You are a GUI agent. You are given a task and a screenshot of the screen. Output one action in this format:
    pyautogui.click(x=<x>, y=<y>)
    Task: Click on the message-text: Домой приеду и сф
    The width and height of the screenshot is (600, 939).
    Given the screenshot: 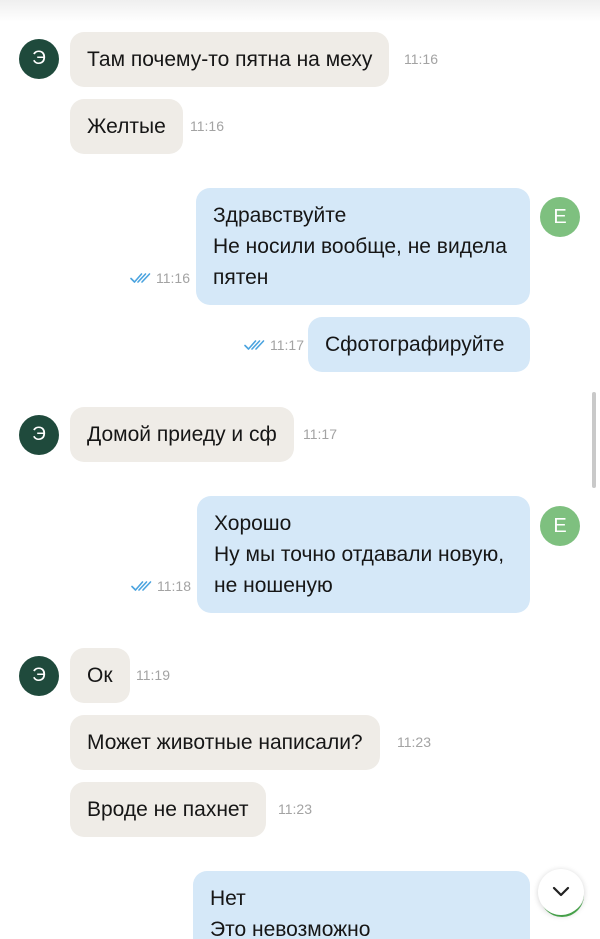 What is the action you would take?
    pyautogui.click(x=182, y=434)
    